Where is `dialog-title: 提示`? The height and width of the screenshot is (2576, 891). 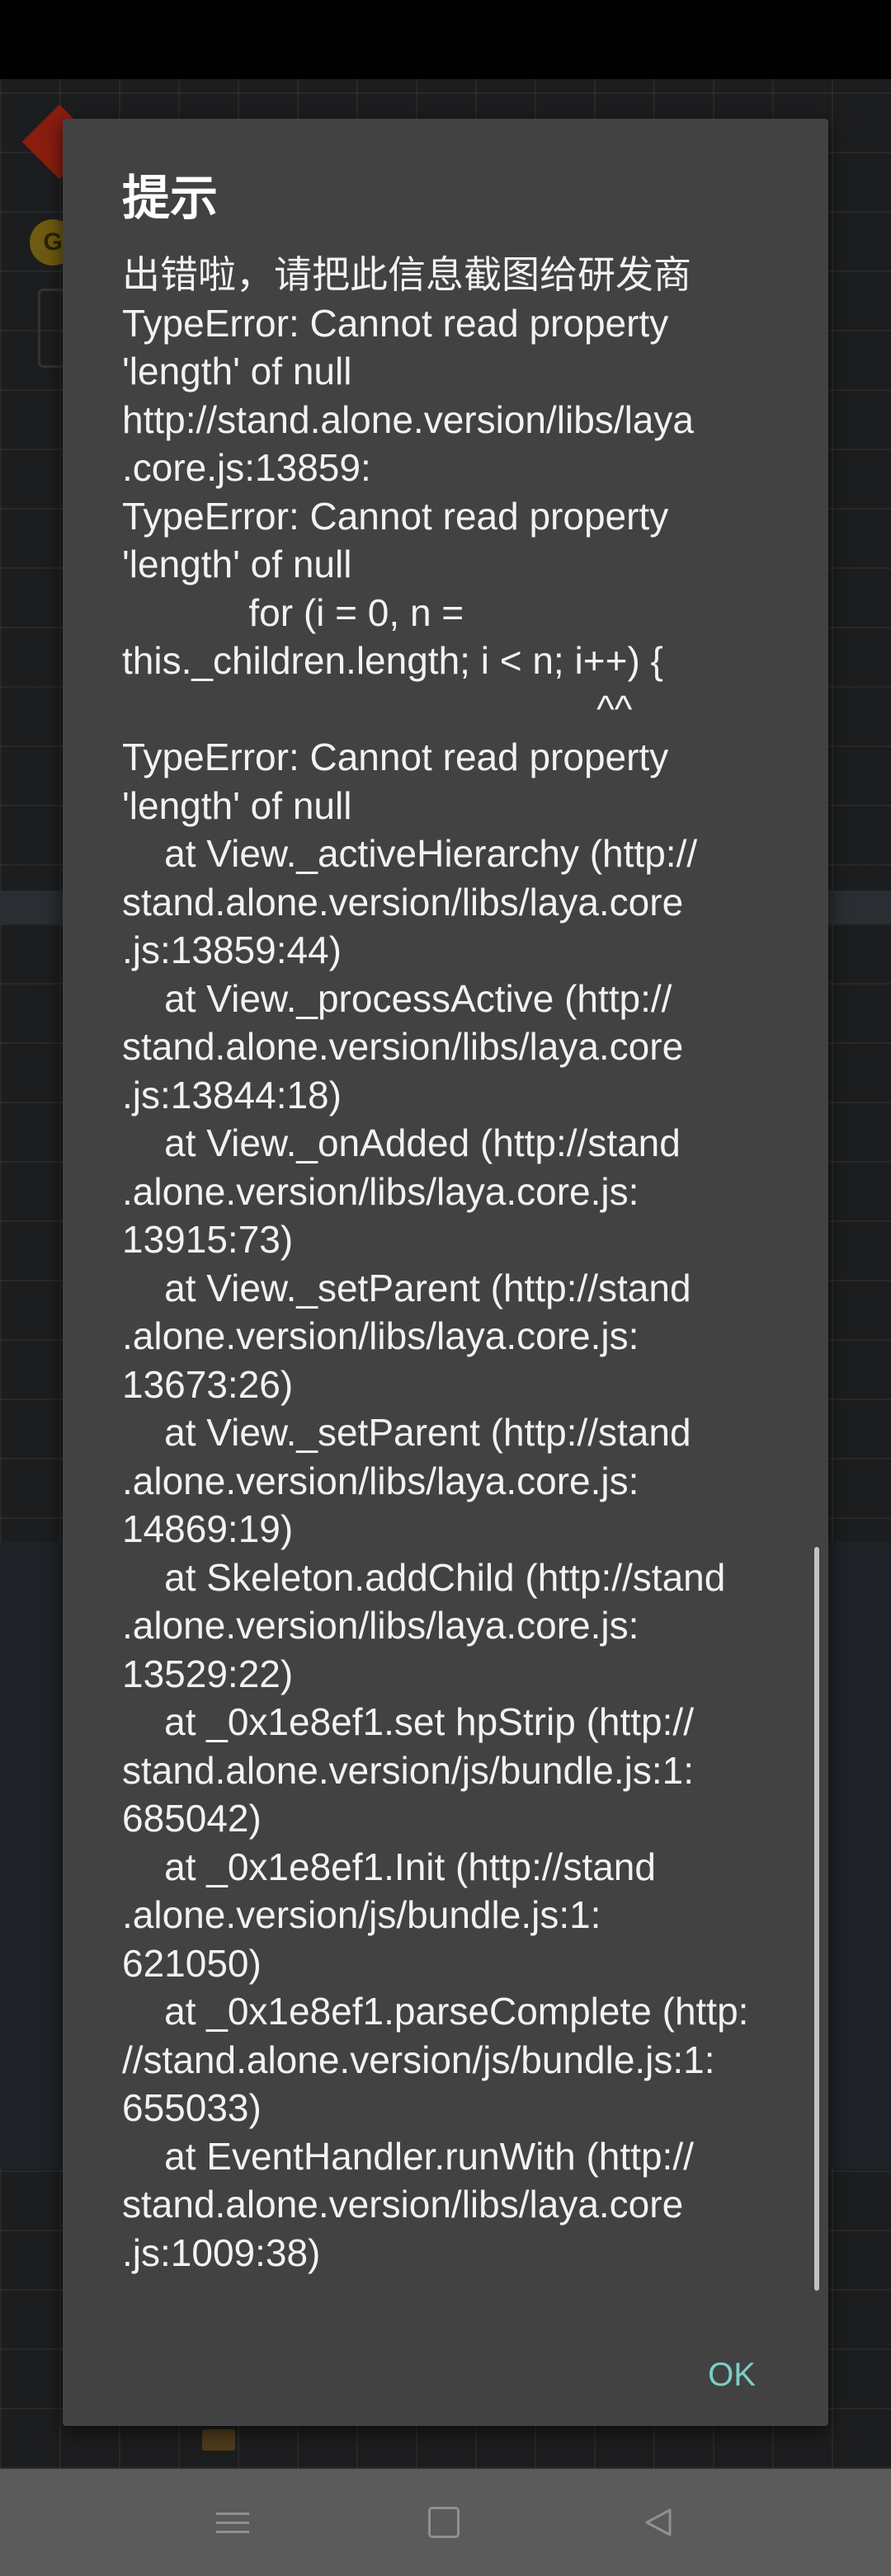 dialog-title: 提示 is located at coordinates (170, 198).